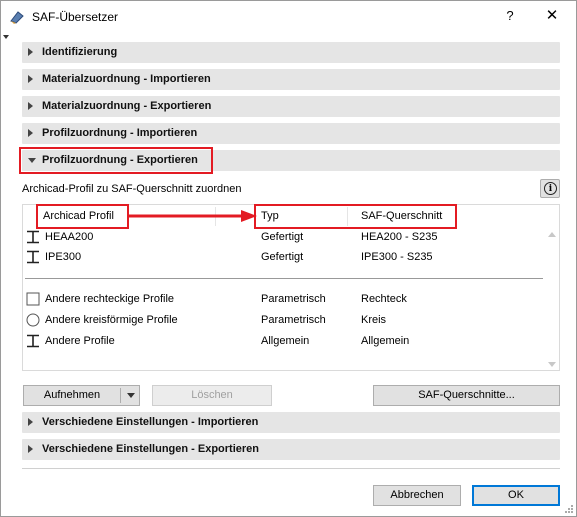 The width and height of the screenshot is (577, 517). I want to click on section-label: Materialzuordnung - Importieren, so click(126, 79).